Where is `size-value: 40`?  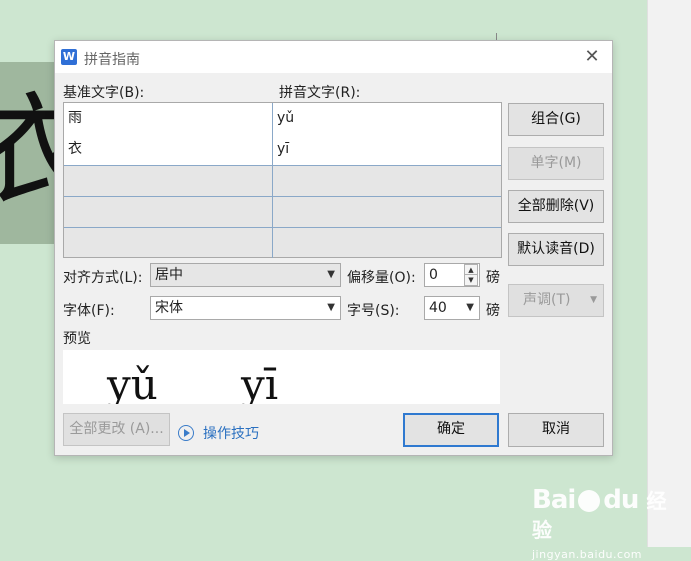 size-value: 40 is located at coordinates (438, 308).